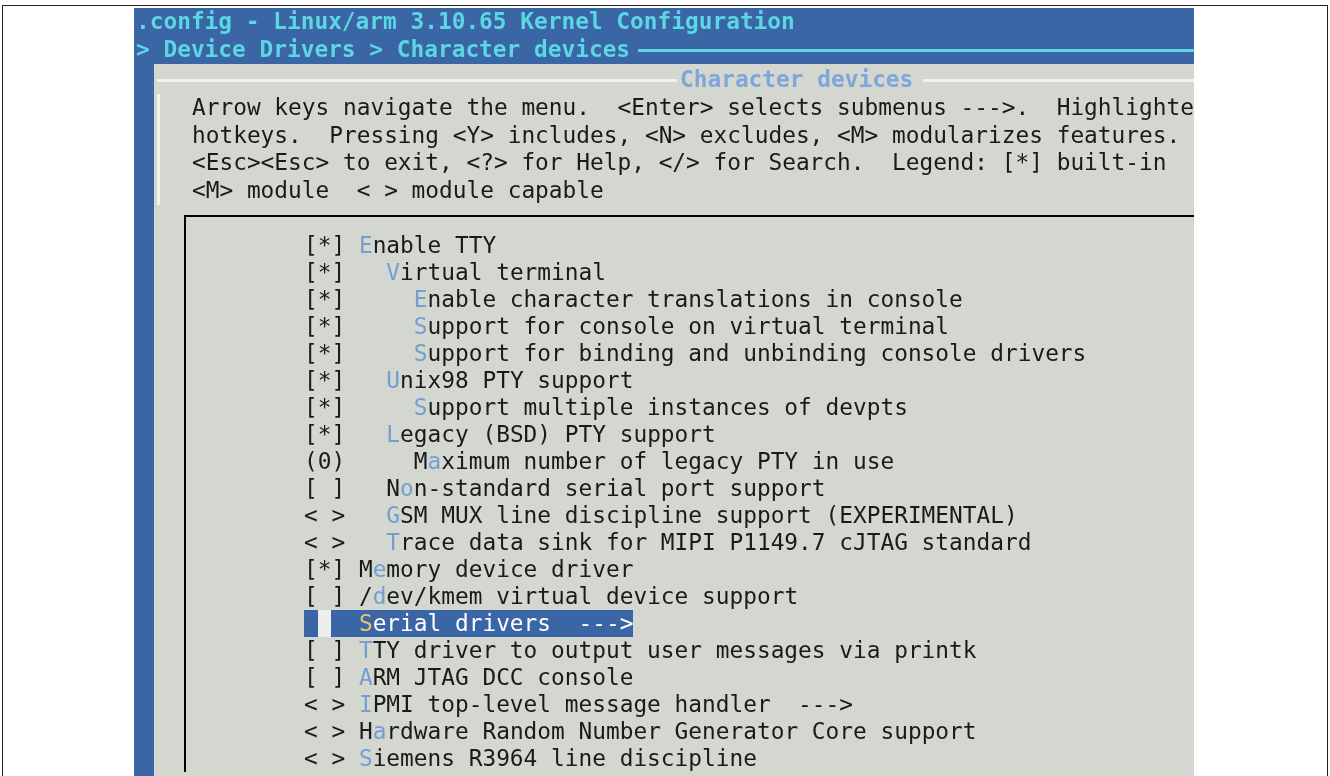 Image resolution: width=1330 pixels, height=776 pixels. What do you see at coordinates (469, 677) in the screenshot?
I see `menu-item: [ ] ARM JTAG DCC console` at bounding box center [469, 677].